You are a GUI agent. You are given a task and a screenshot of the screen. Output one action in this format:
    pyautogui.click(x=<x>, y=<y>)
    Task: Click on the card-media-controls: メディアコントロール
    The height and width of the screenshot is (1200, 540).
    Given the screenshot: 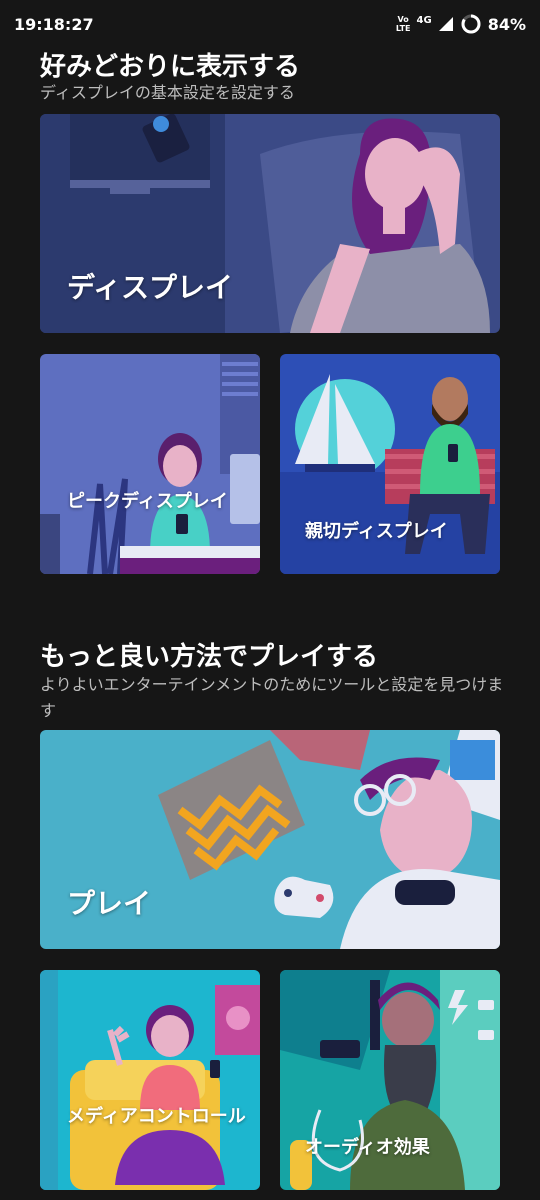 What is the action you would take?
    pyautogui.click(x=150, y=1080)
    